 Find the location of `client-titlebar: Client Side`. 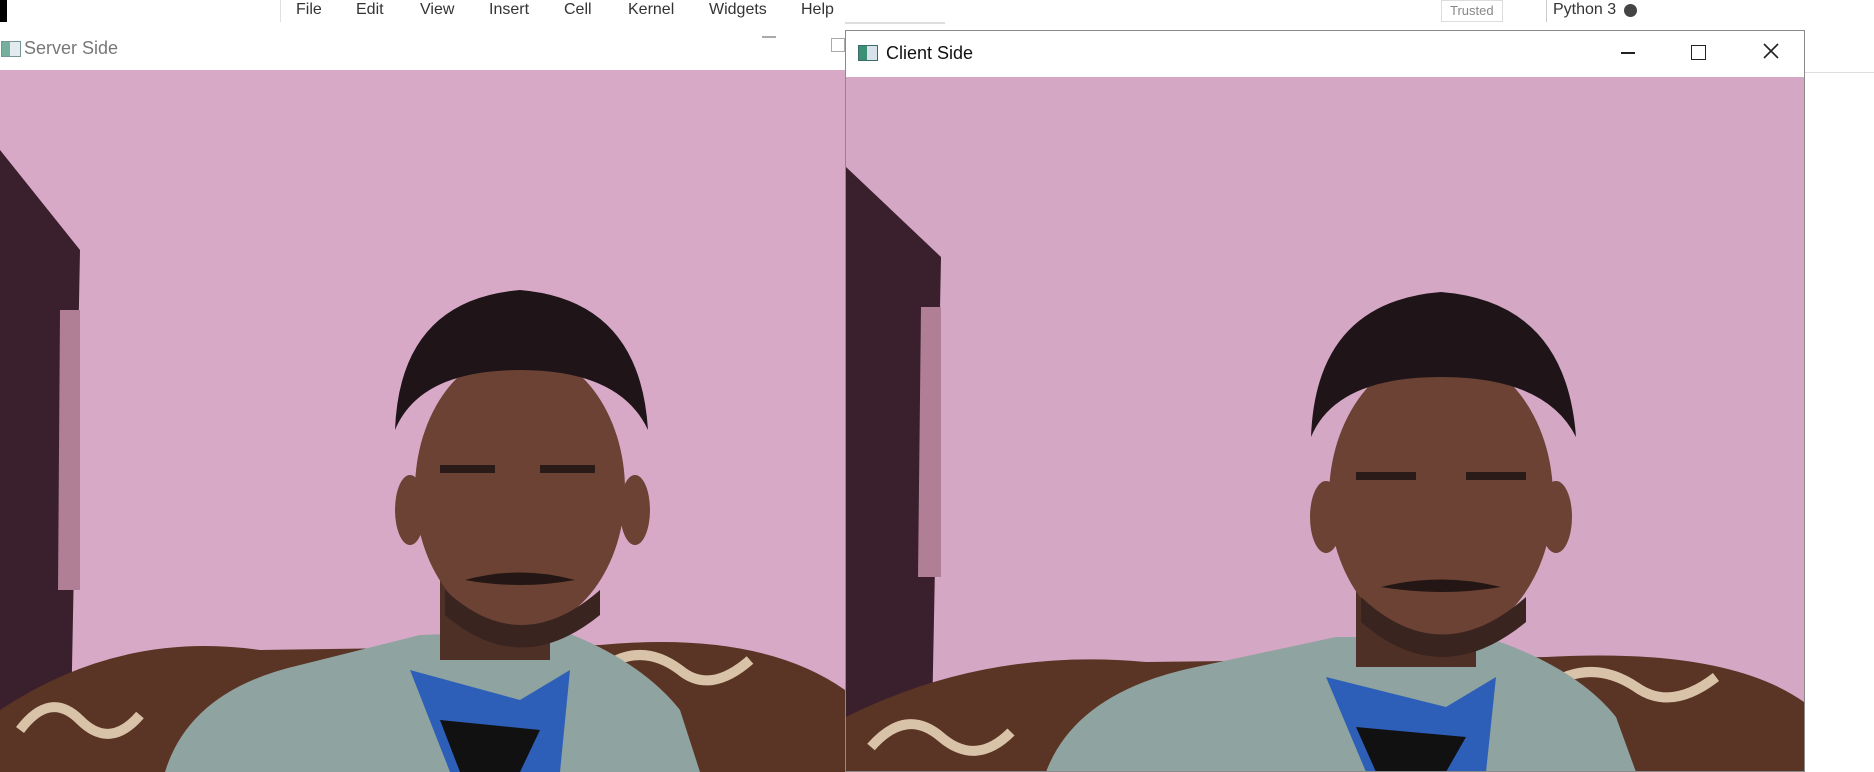

client-titlebar: Client Side is located at coordinates (1325, 54).